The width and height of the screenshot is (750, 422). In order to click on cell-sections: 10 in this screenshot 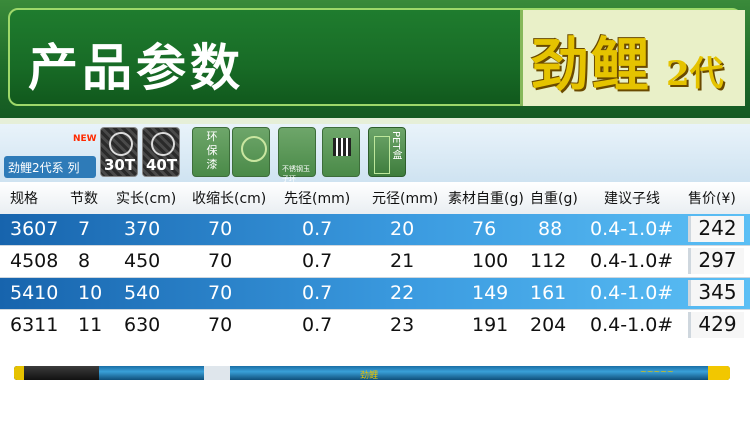, I will do `click(90, 293)`.